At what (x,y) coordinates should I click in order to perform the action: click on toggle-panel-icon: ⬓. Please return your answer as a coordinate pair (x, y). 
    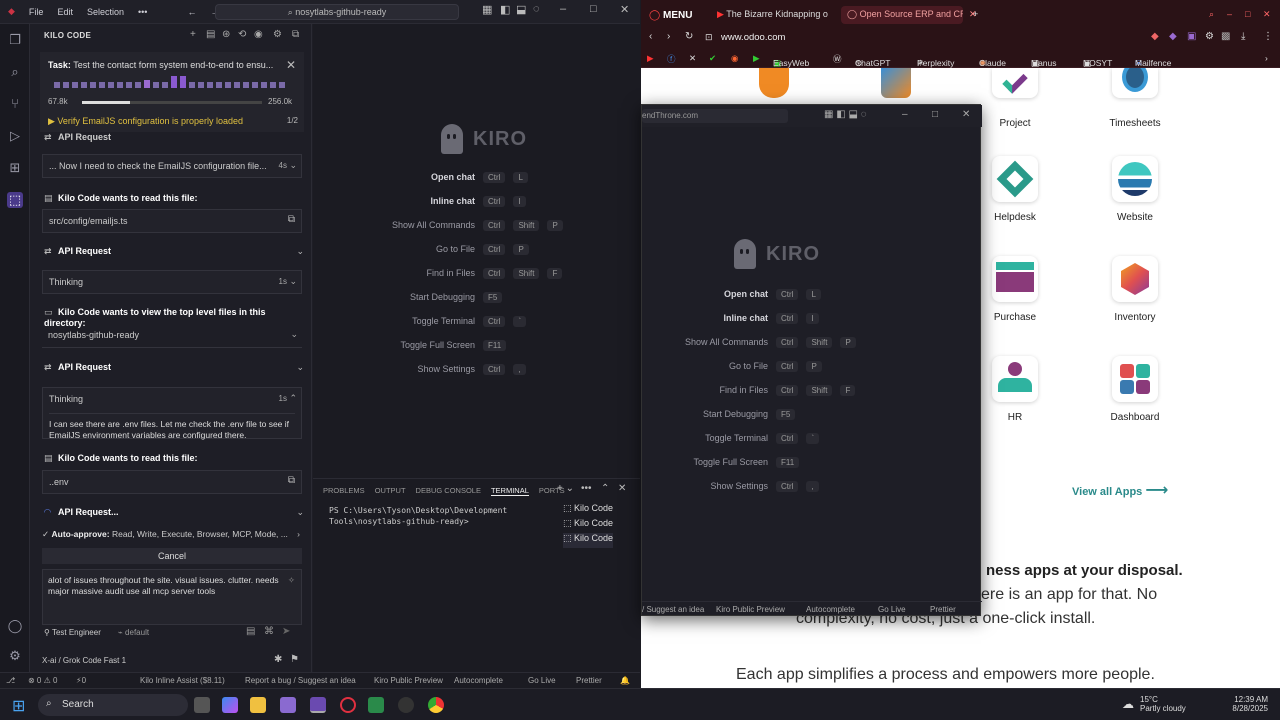
    Looking at the image, I should click on (521, 9).